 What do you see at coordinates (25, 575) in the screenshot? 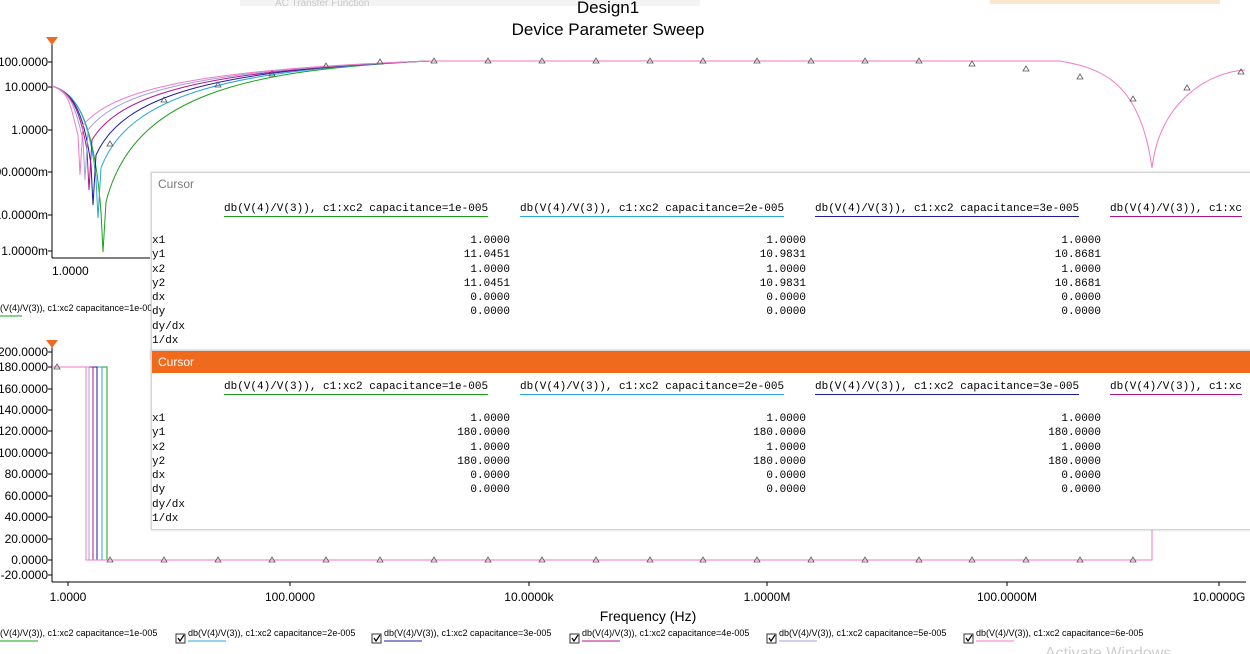
I see `y-tick-label: -20.0000` at bounding box center [25, 575].